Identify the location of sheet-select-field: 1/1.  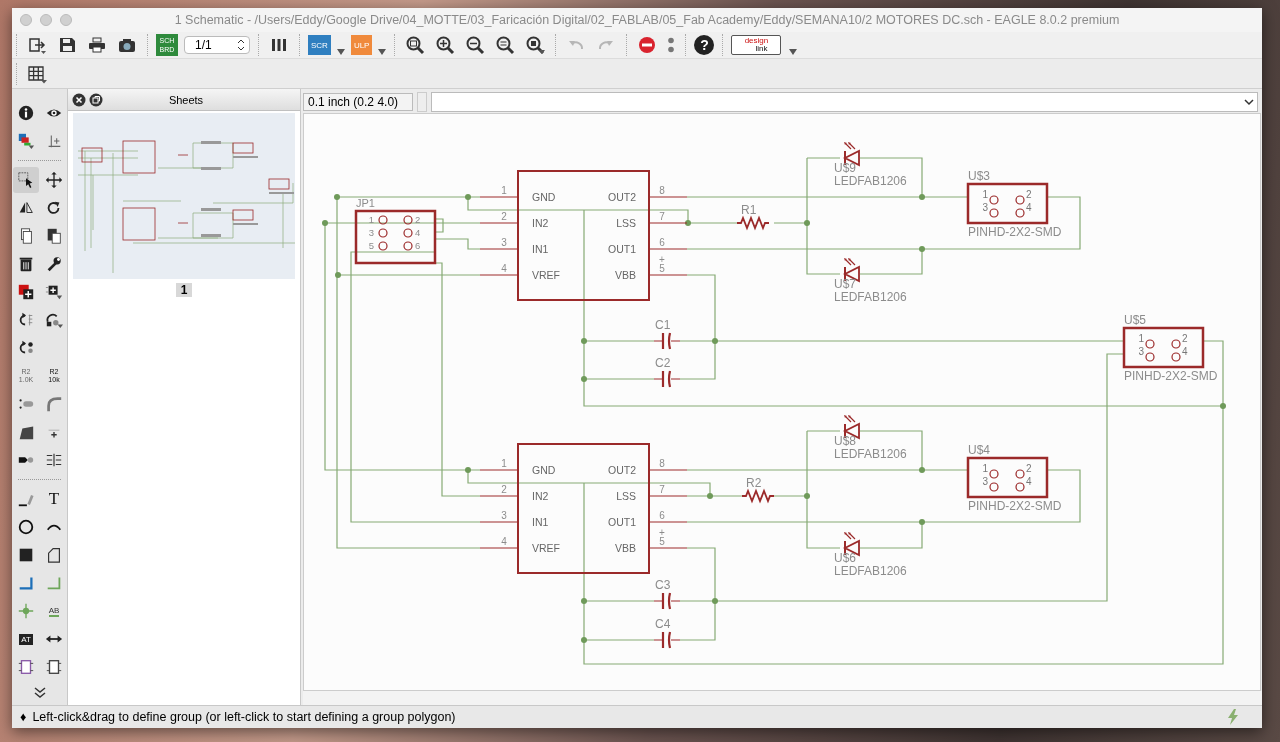
(217, 45).